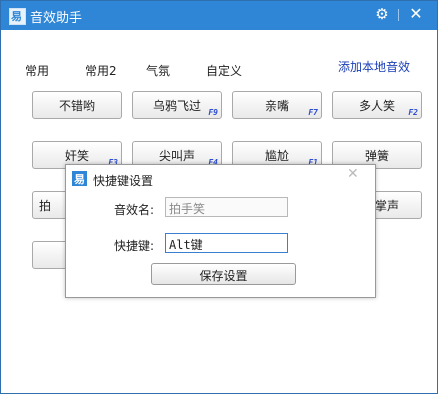  I want to click on save-settings-button: 保存设置, so click(223, 274).